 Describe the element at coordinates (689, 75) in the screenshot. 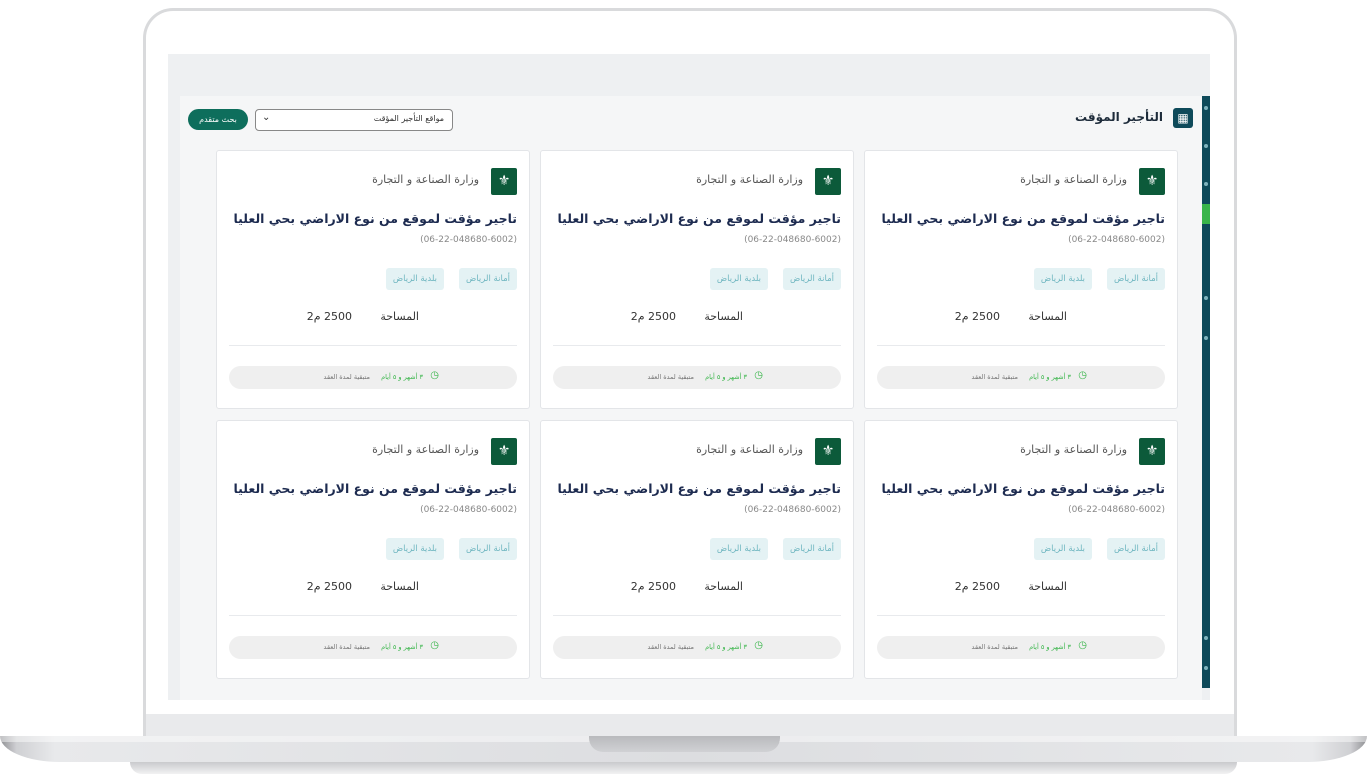

I see `top-bar` at that location.